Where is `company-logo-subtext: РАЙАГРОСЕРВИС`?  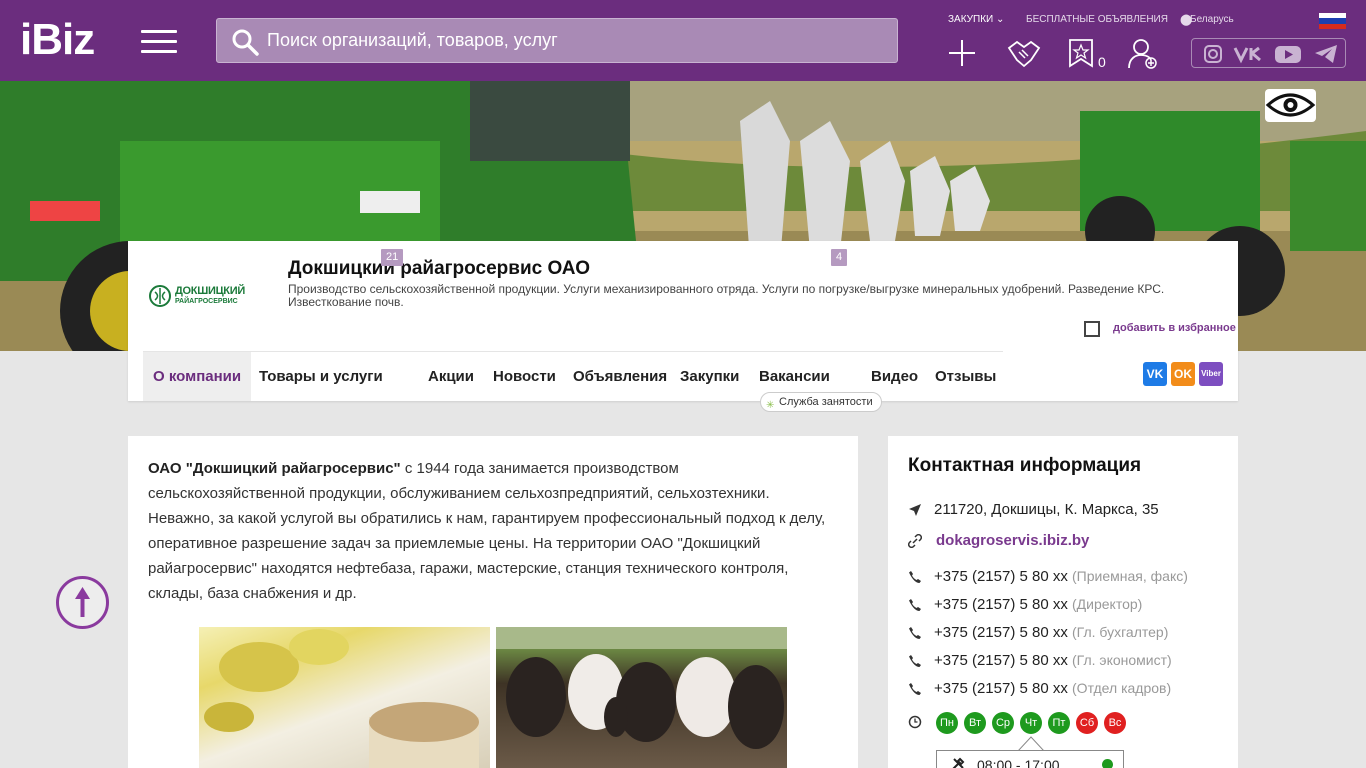
company-logo-subtext: РАЙАГРОСЕРВИС is located at coordinates (206, 301).